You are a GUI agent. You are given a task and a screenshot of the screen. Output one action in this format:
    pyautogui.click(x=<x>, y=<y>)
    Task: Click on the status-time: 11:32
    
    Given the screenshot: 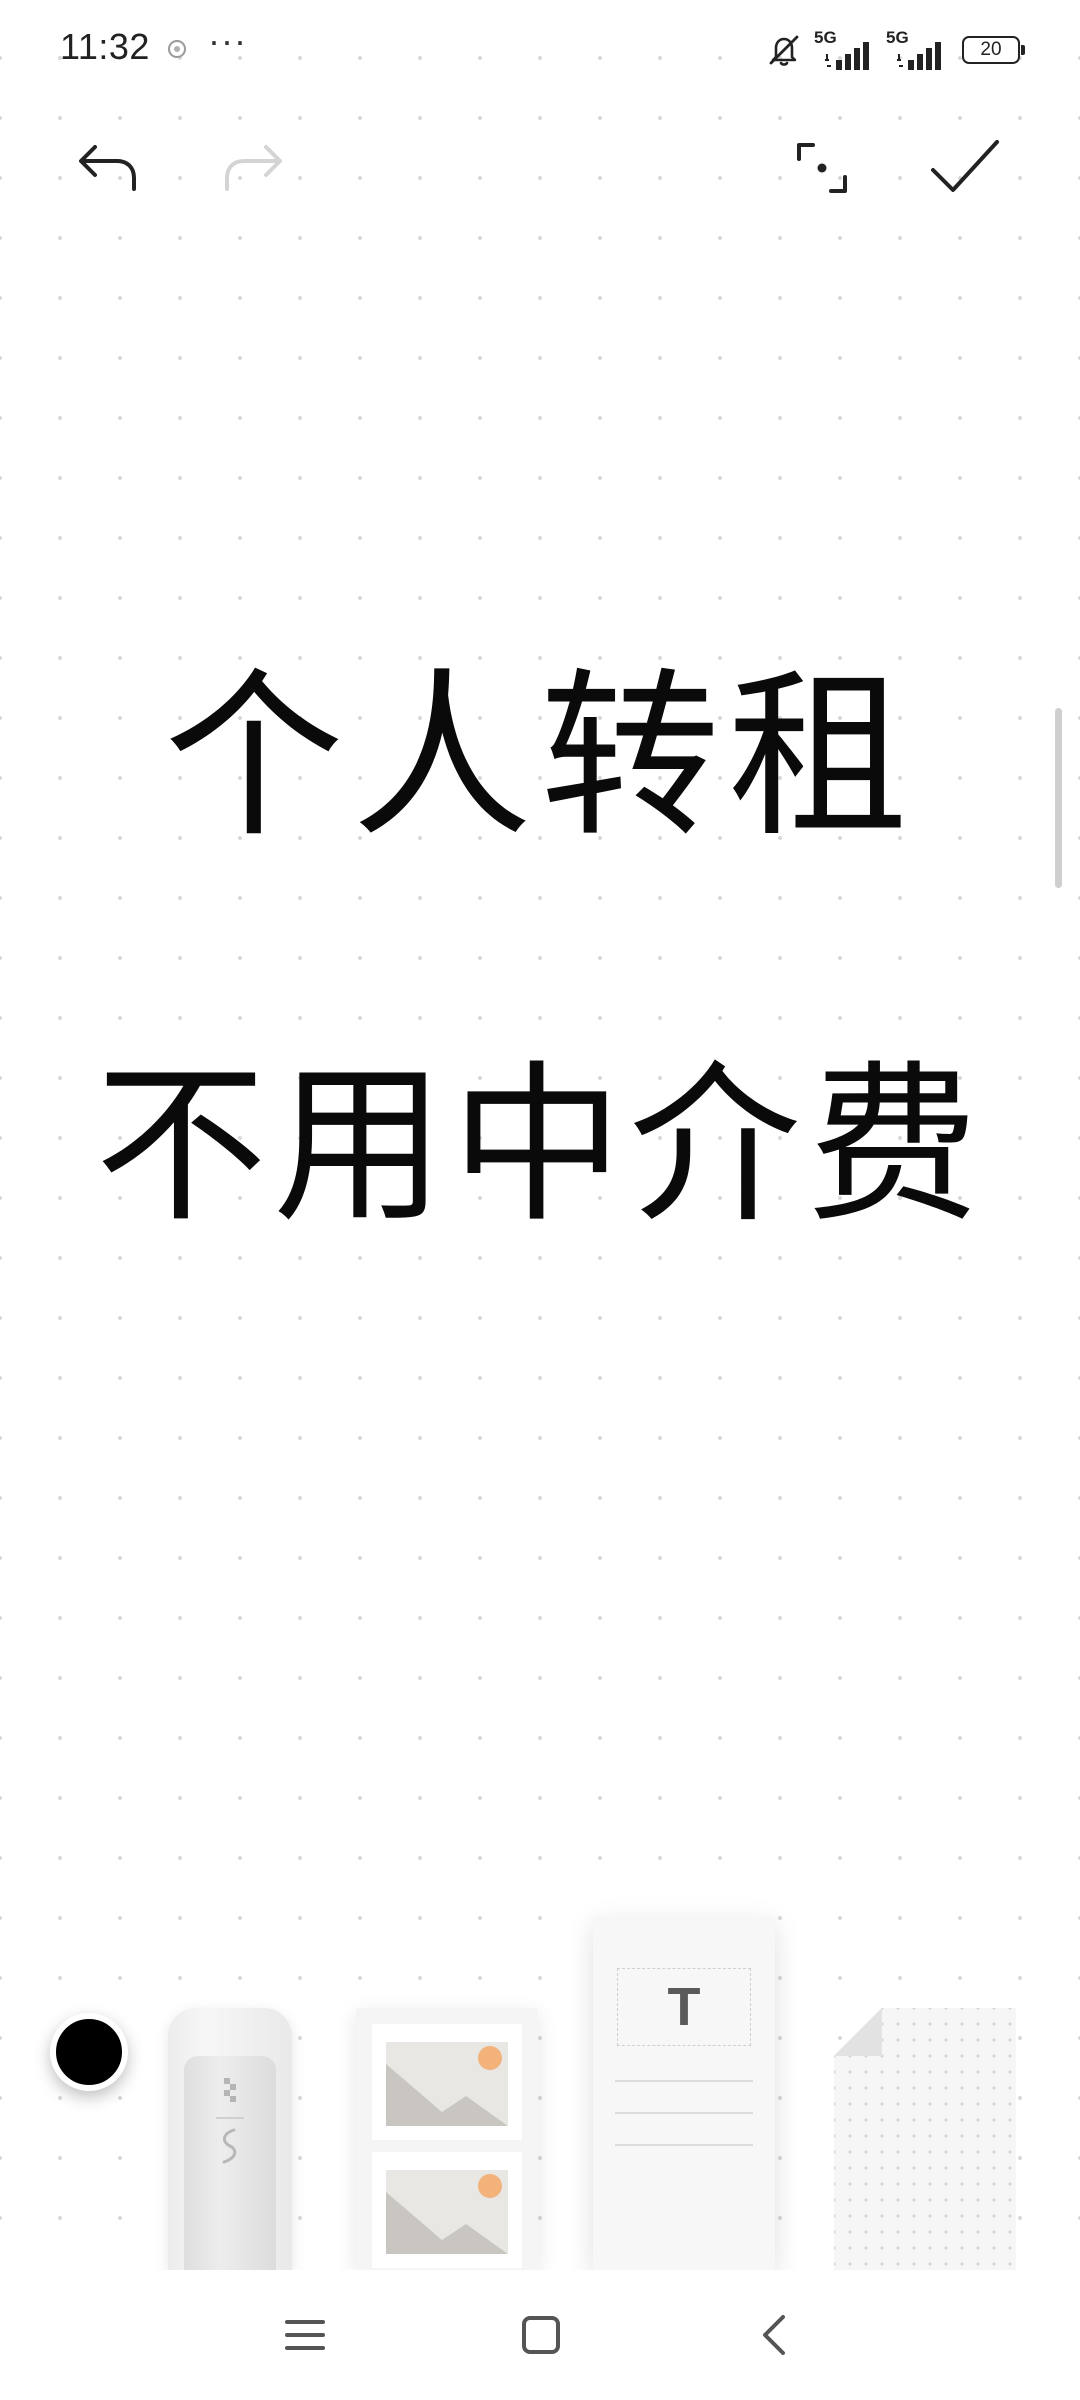 What is the action you would take?
    pyautogui.click(x=105, y=46)
    